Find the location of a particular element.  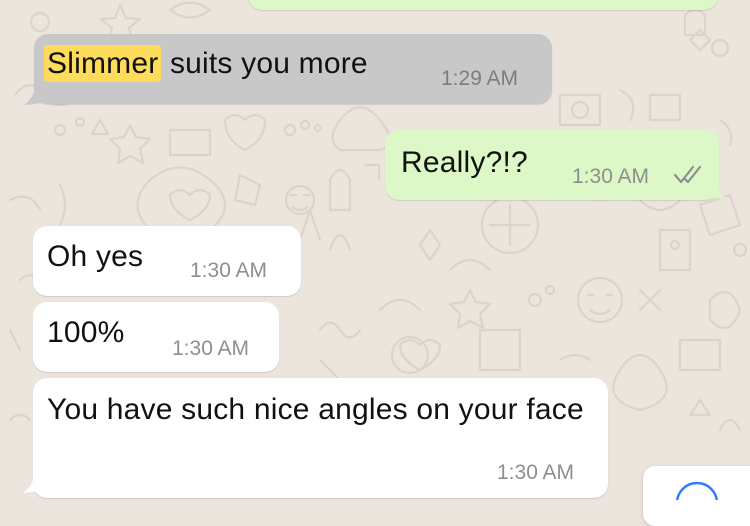

message-text-rest: suits you more is located at coordinates (264, 63).